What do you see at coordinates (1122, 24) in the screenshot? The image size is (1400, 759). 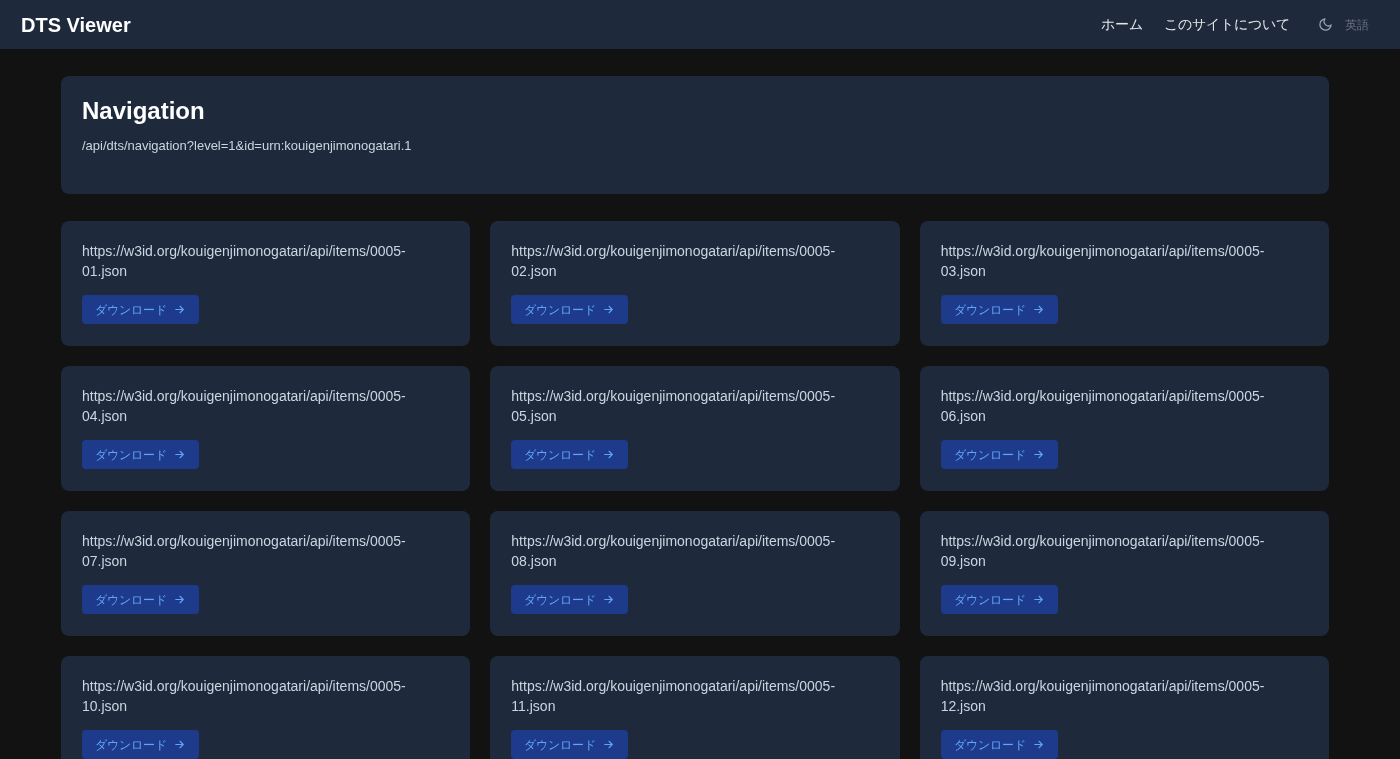 I see `nav-link: ホーム` at bounding box center [1122, 24].